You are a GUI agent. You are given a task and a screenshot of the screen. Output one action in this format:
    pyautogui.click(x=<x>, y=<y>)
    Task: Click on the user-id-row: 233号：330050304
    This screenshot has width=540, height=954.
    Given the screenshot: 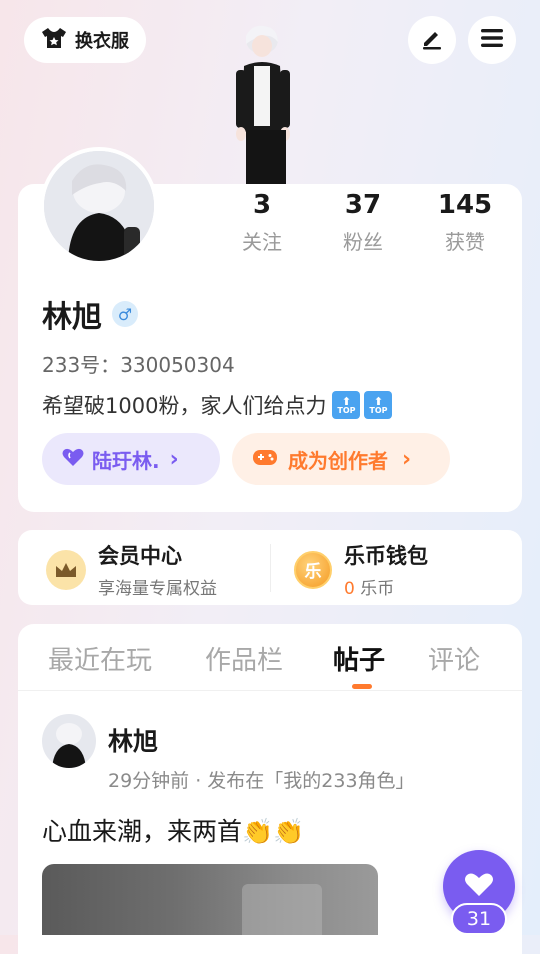 What is the action you would take?
    pyautogui.click(x=138, y=363)
    